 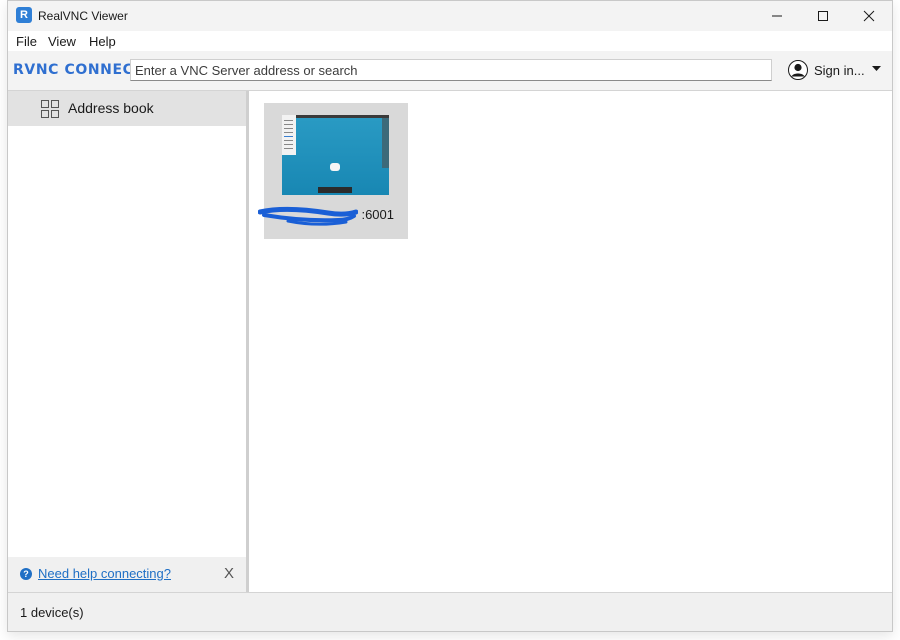 I want to click on close-icon, so click(x=869, y=16).